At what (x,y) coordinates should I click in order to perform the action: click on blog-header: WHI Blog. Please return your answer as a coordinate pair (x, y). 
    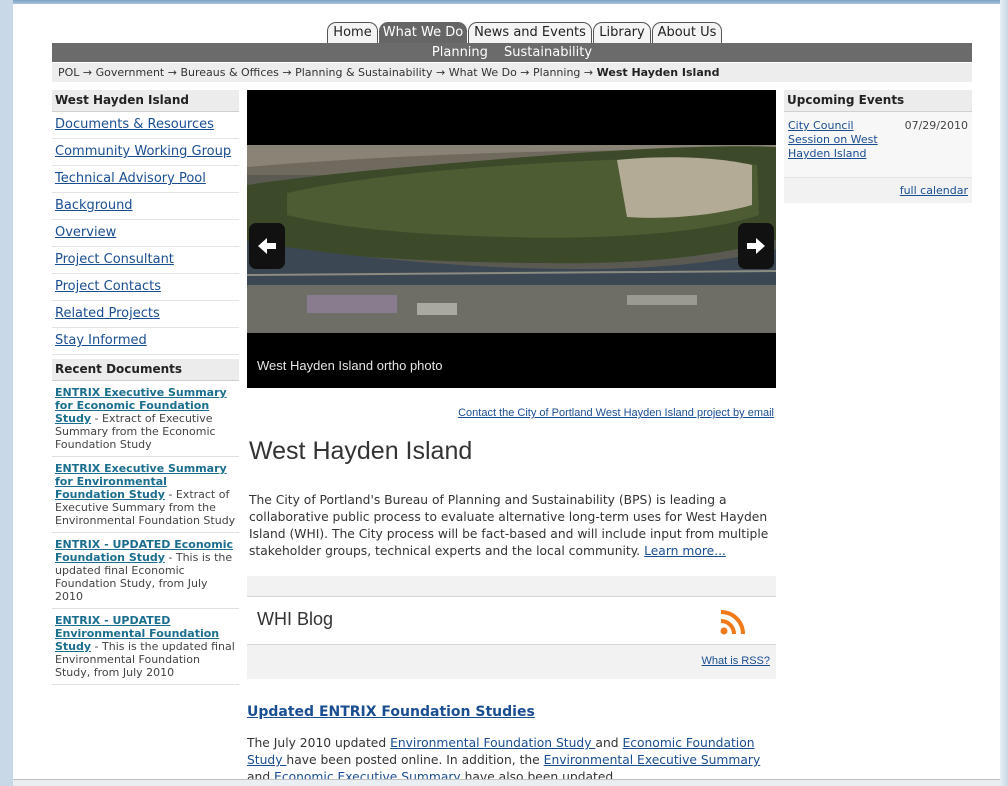
    Looking at the image, I should click on (511, 621).